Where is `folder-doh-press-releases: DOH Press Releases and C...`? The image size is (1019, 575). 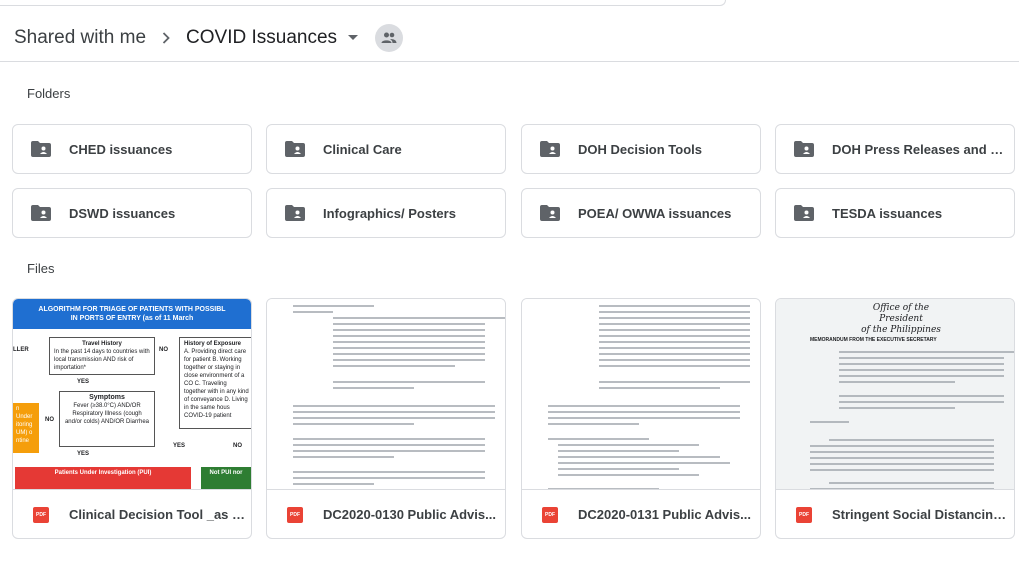
folder-doh-press-releases: DOH Press Releases and C... is located at coordinates (895, 149).